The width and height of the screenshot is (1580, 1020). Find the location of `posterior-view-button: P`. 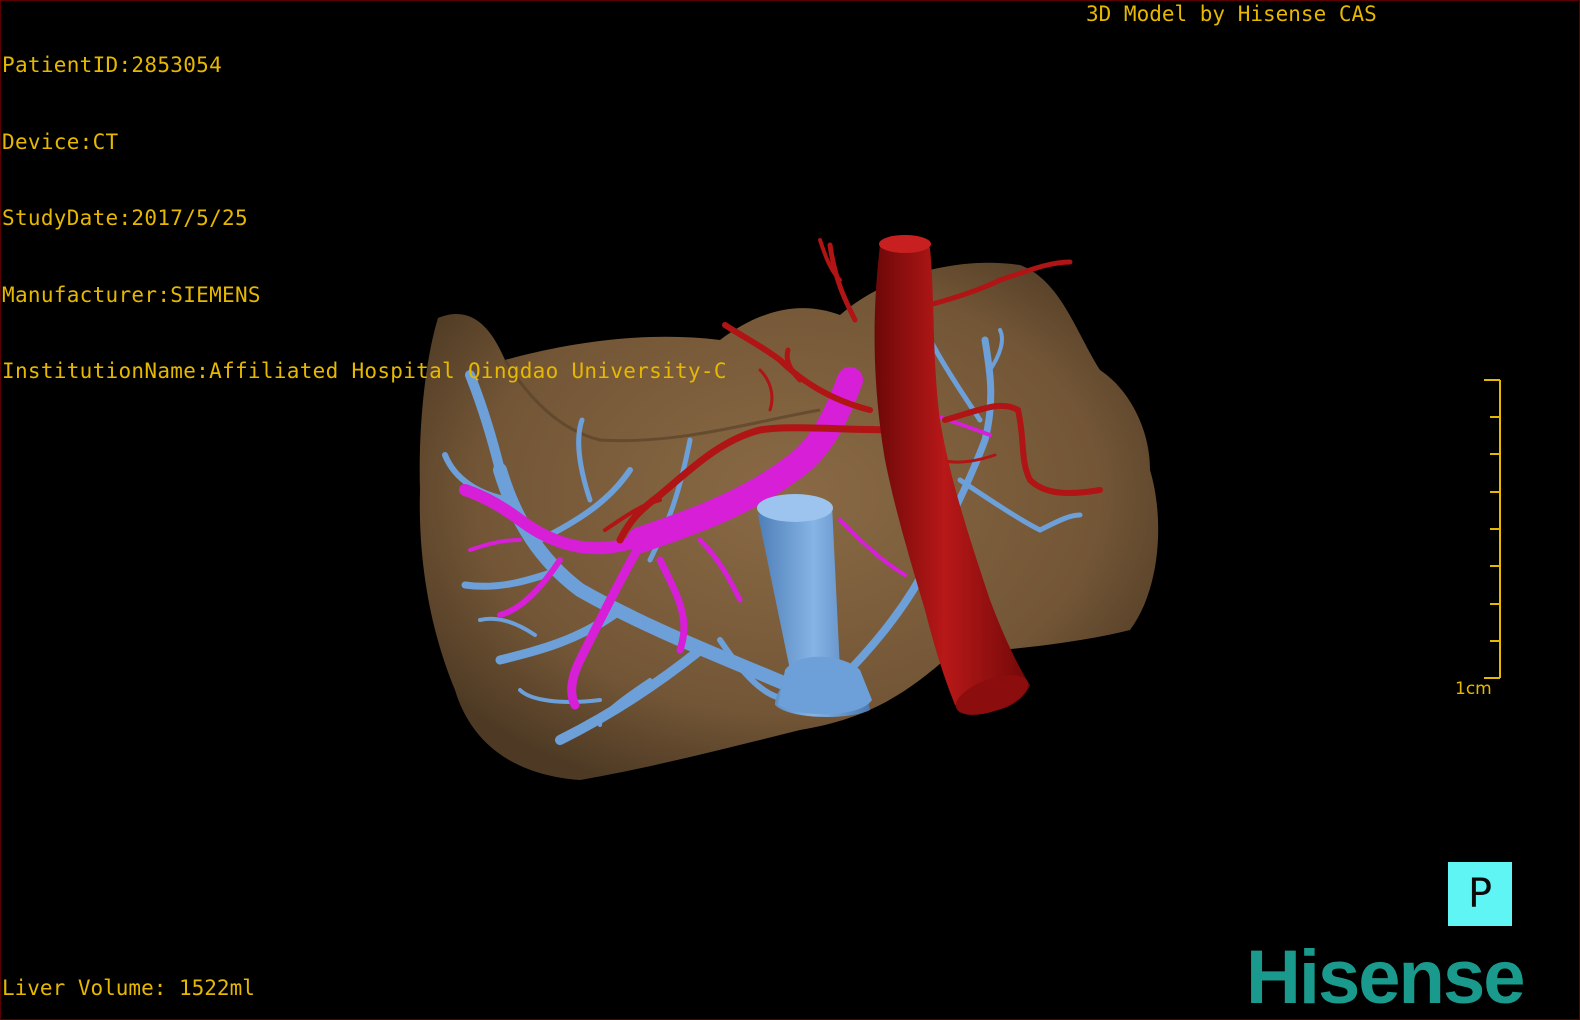

posterior-view-button: P is located at coordinates (1480, 894).